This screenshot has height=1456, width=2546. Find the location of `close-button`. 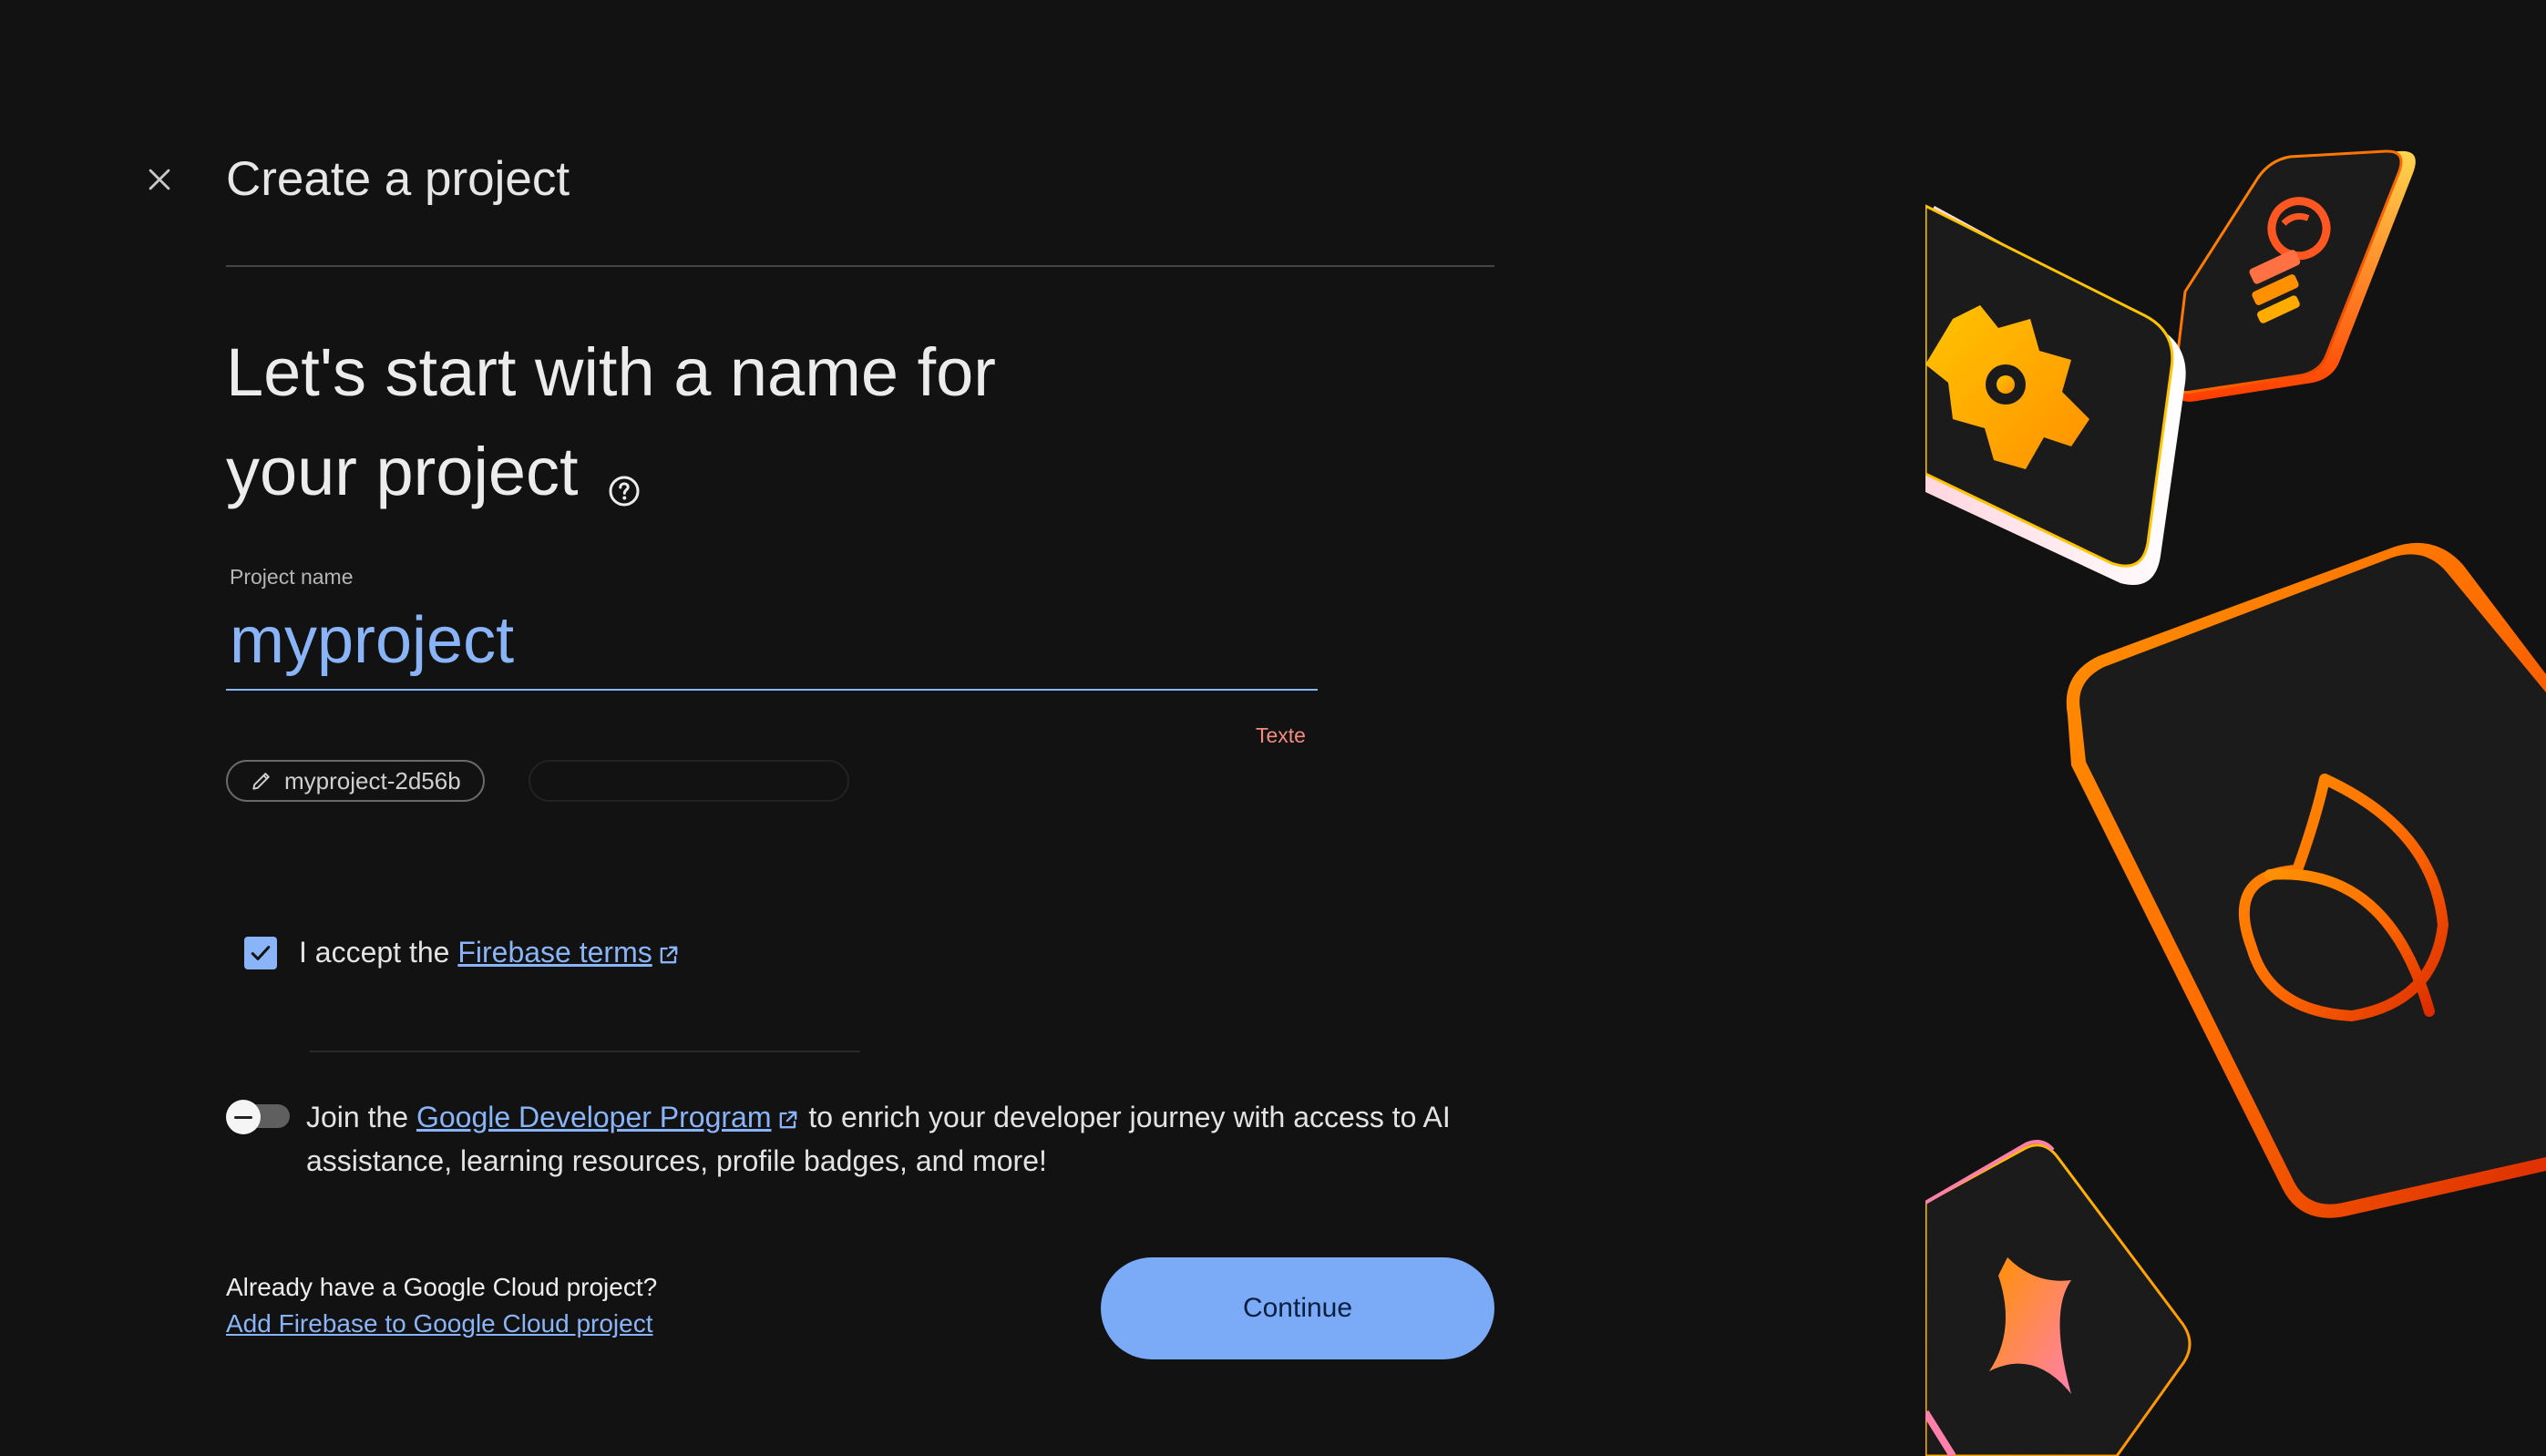

close-button is located at coordinates (160, 179).